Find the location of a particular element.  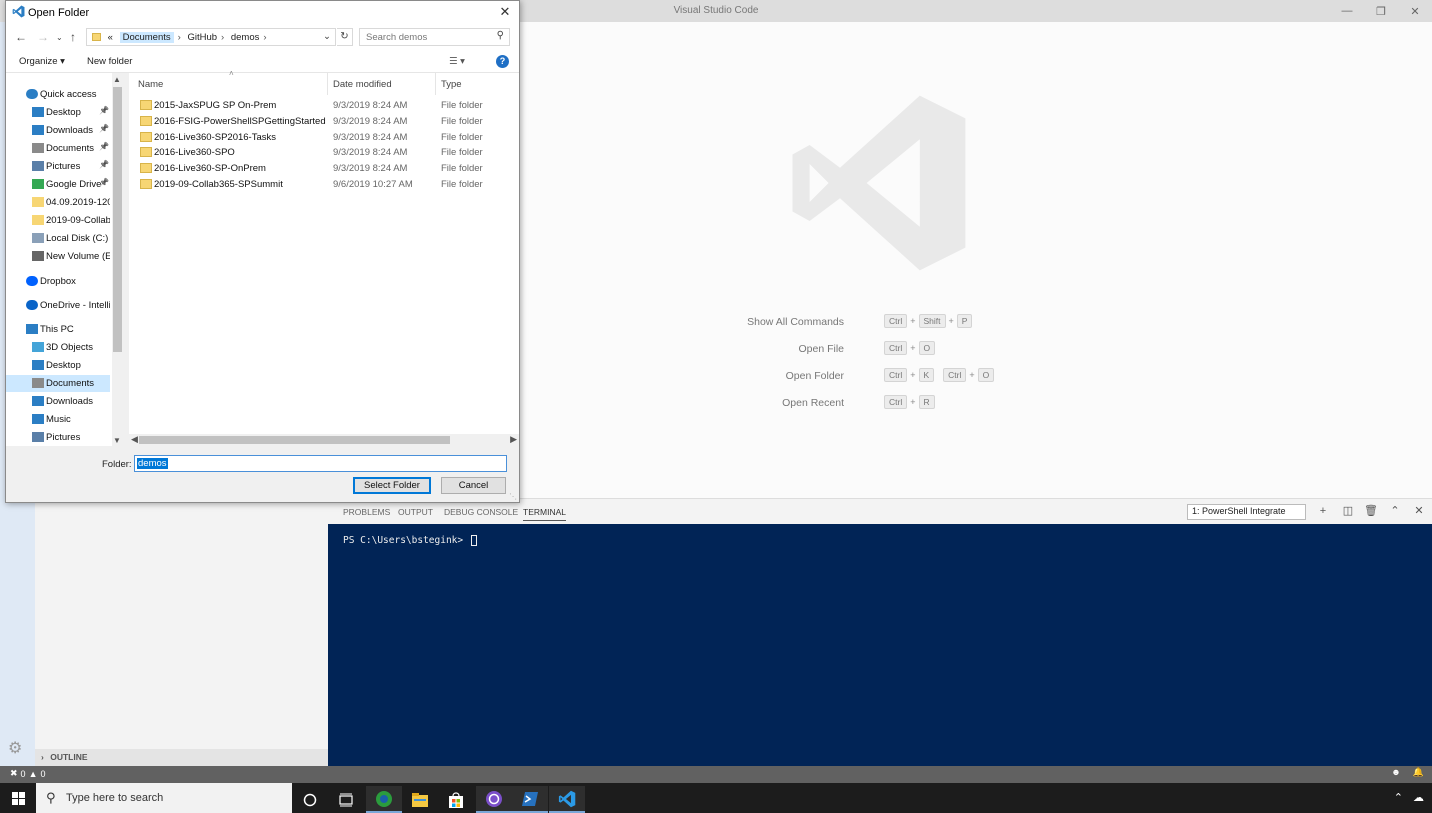

cancel-button: Cancel is located at coordinates (473, 485).